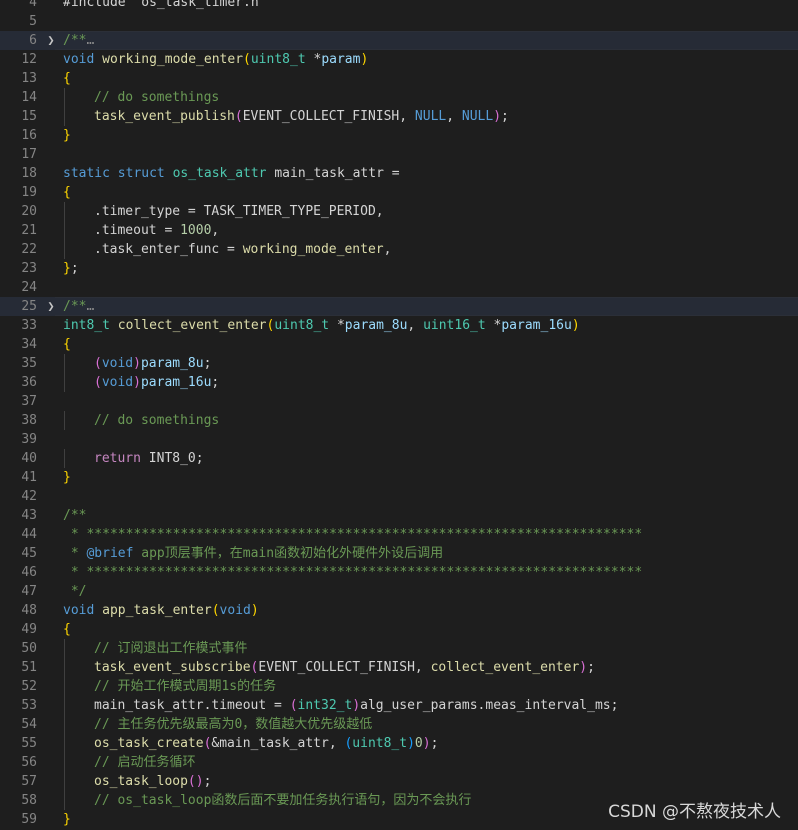  Describe the element at coordinates (399, 78) in the screenshot. I see `code-line: 13 {` at that location.